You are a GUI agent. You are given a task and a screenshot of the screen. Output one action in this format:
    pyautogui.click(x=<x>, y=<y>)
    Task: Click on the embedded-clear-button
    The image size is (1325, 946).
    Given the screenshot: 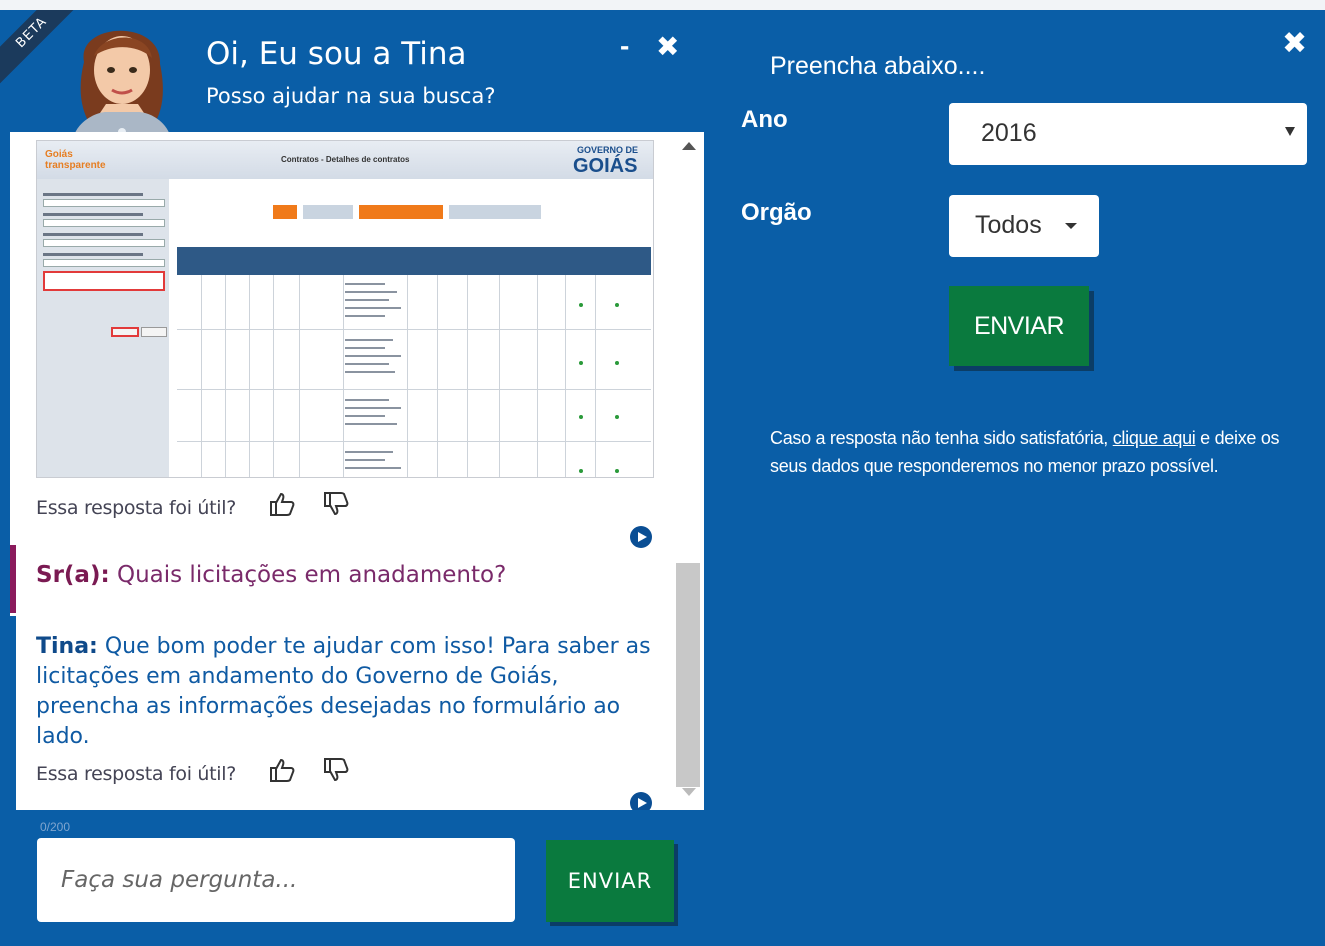 What is the action you would take?
    pyautogui.click(x=154, y=332)
    